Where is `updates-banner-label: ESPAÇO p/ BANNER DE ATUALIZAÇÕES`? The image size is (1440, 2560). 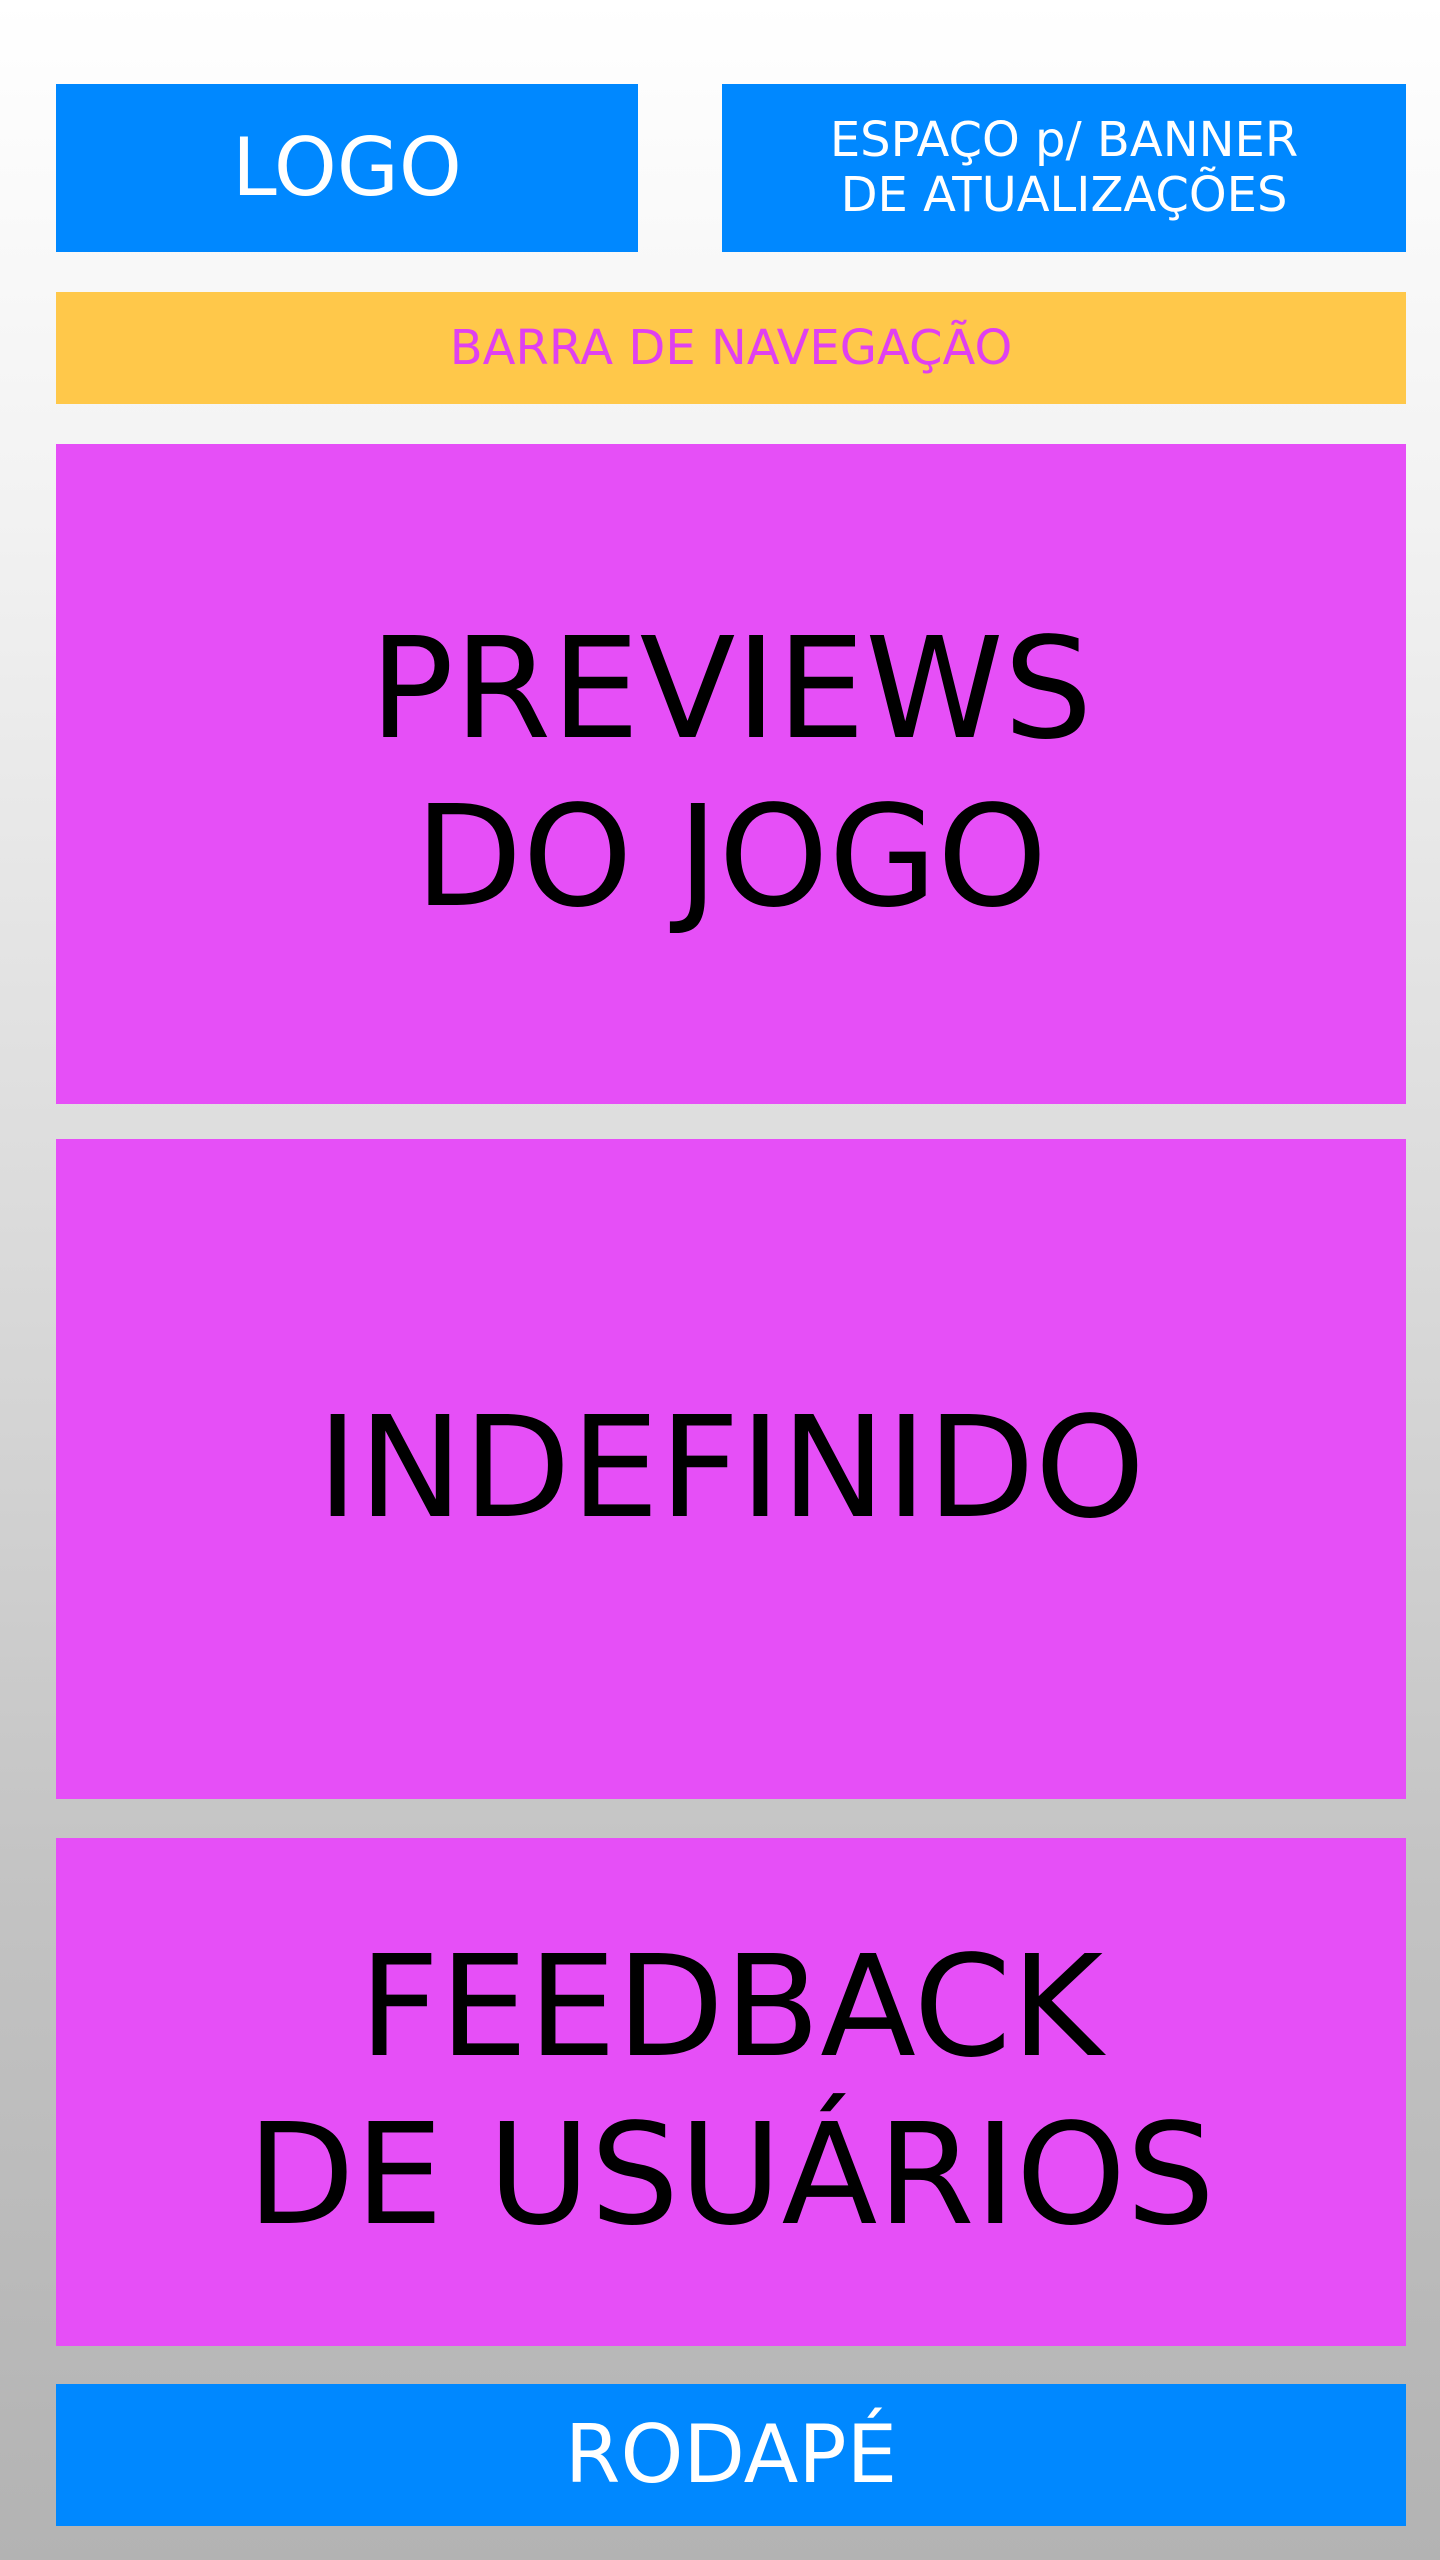
updates-banner-label: ESPAÇO p/ BANNER DE ATUALIZAÇÕES is located at coordinates (1064, 167).